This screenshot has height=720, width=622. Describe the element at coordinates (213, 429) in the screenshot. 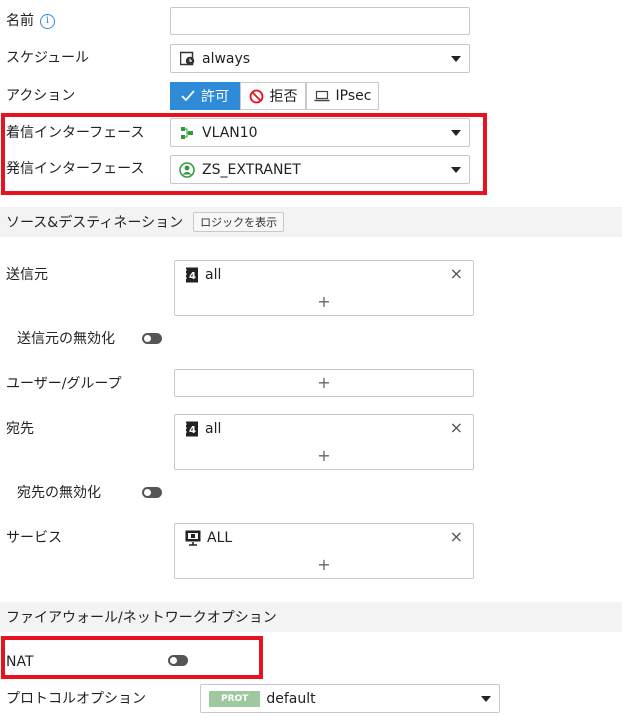

I see `destination-value: all` at that location.